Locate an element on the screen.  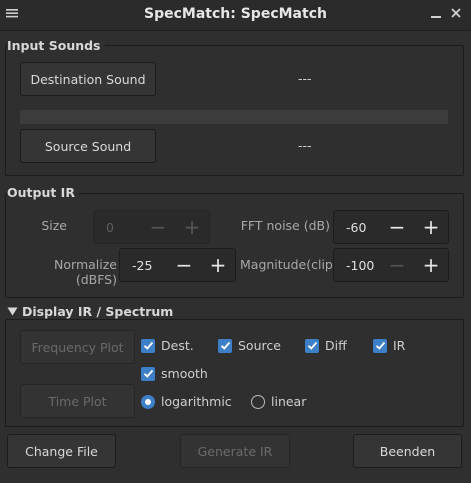
fft-noise-decrement-button: − is located at coordinates (397, 227).